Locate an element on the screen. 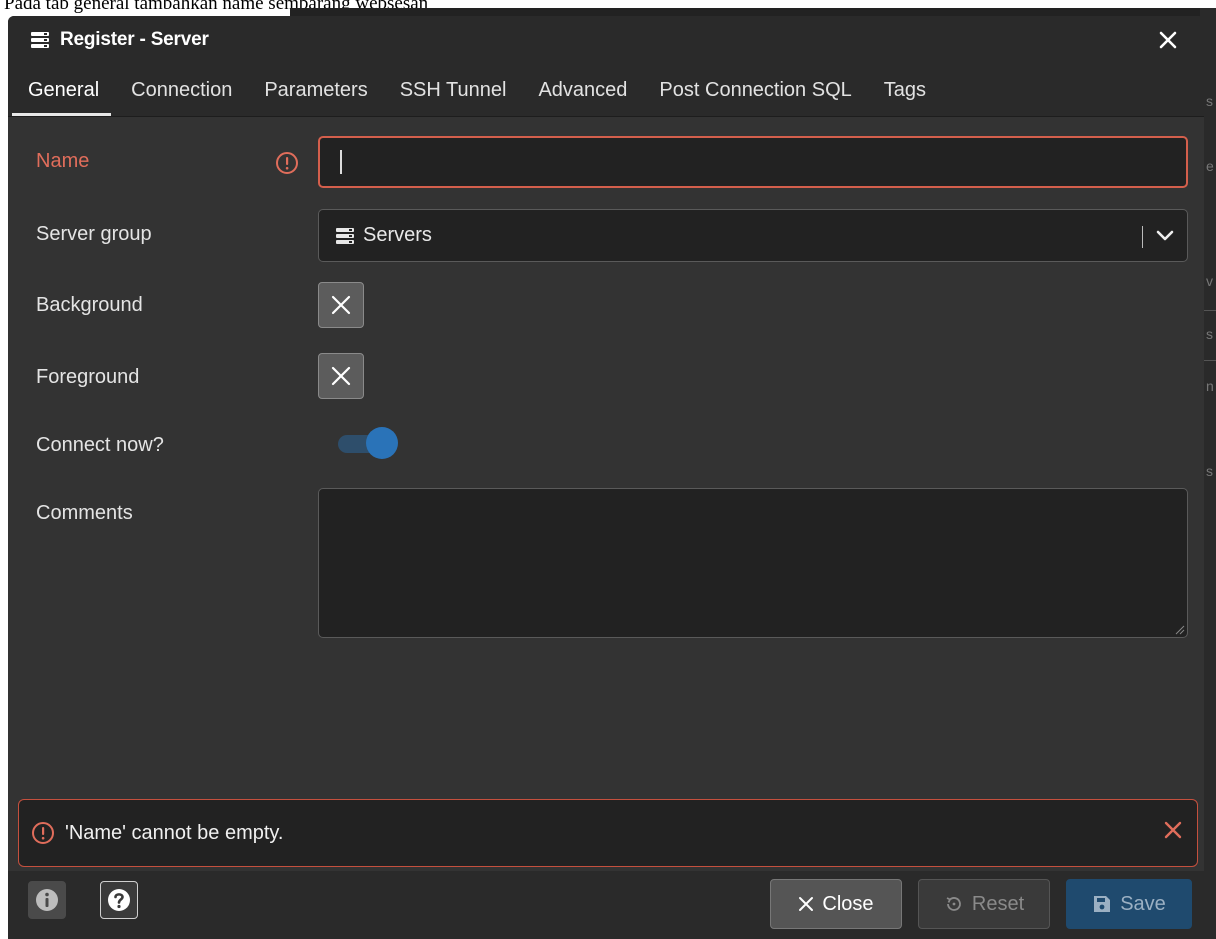  dismiss-error-button is located at coordinates (1173, 830).